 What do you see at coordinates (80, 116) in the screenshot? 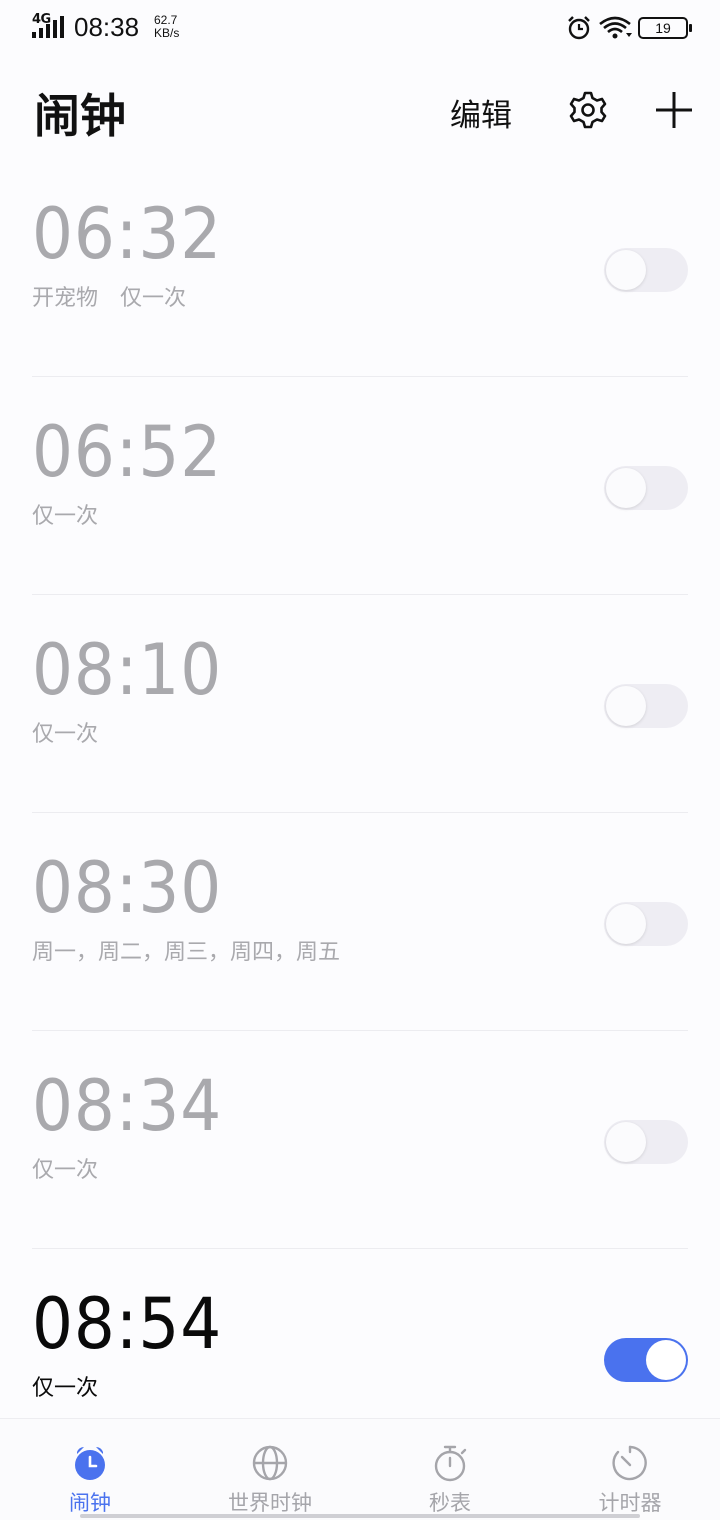
I see `page-title: 闹钟` at bounding box center [80, 116].